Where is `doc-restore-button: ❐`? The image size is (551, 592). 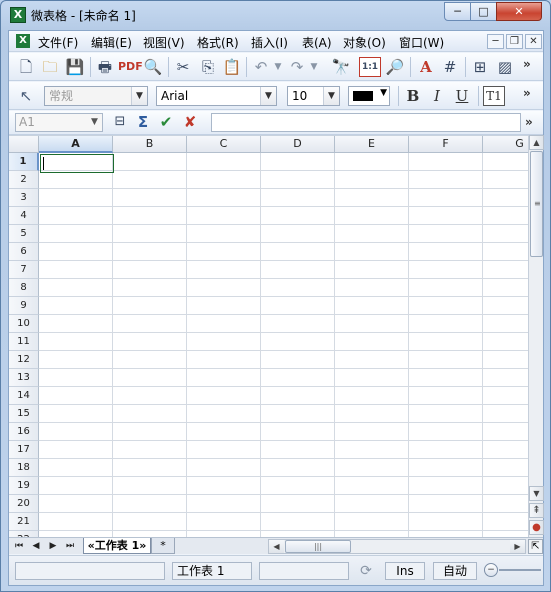 doc-restore-button: ❐ is located at coordinates (514, 41).